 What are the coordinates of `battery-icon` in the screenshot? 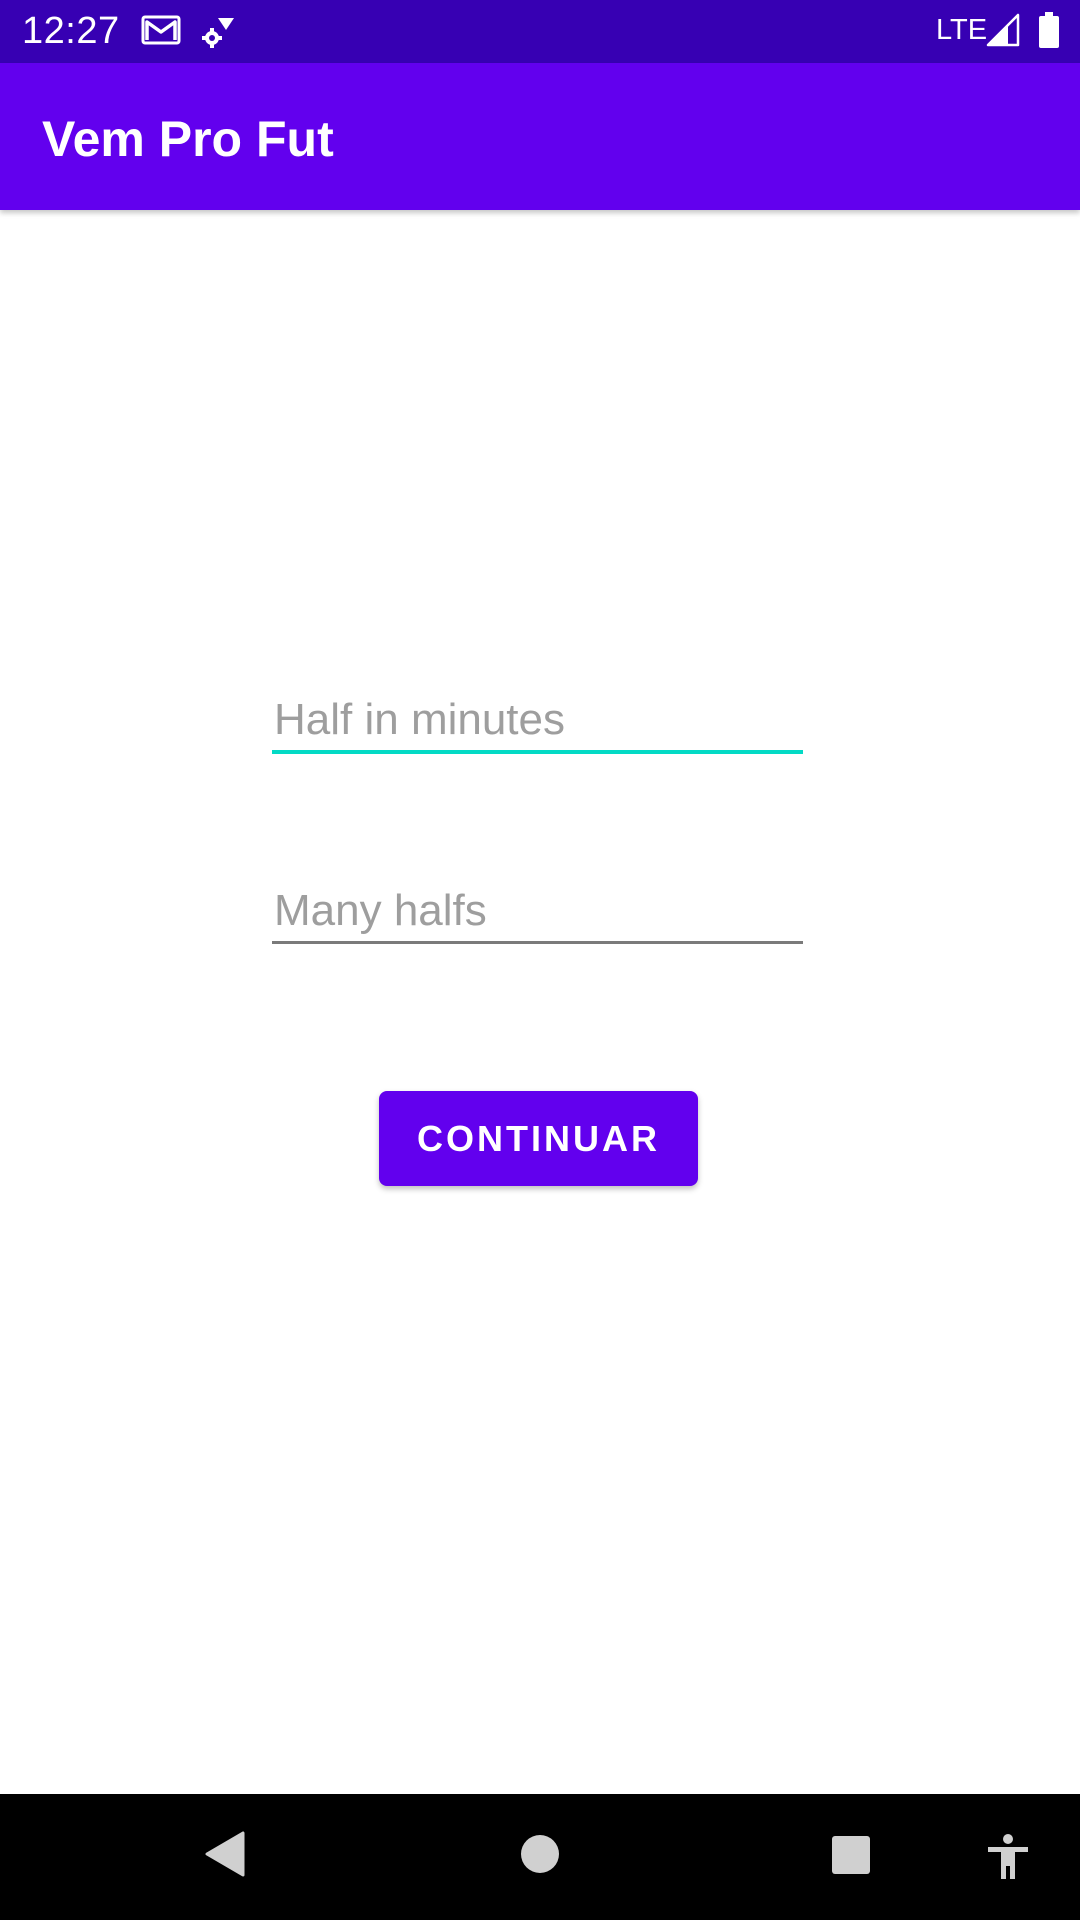 It's located at (1049, 30).